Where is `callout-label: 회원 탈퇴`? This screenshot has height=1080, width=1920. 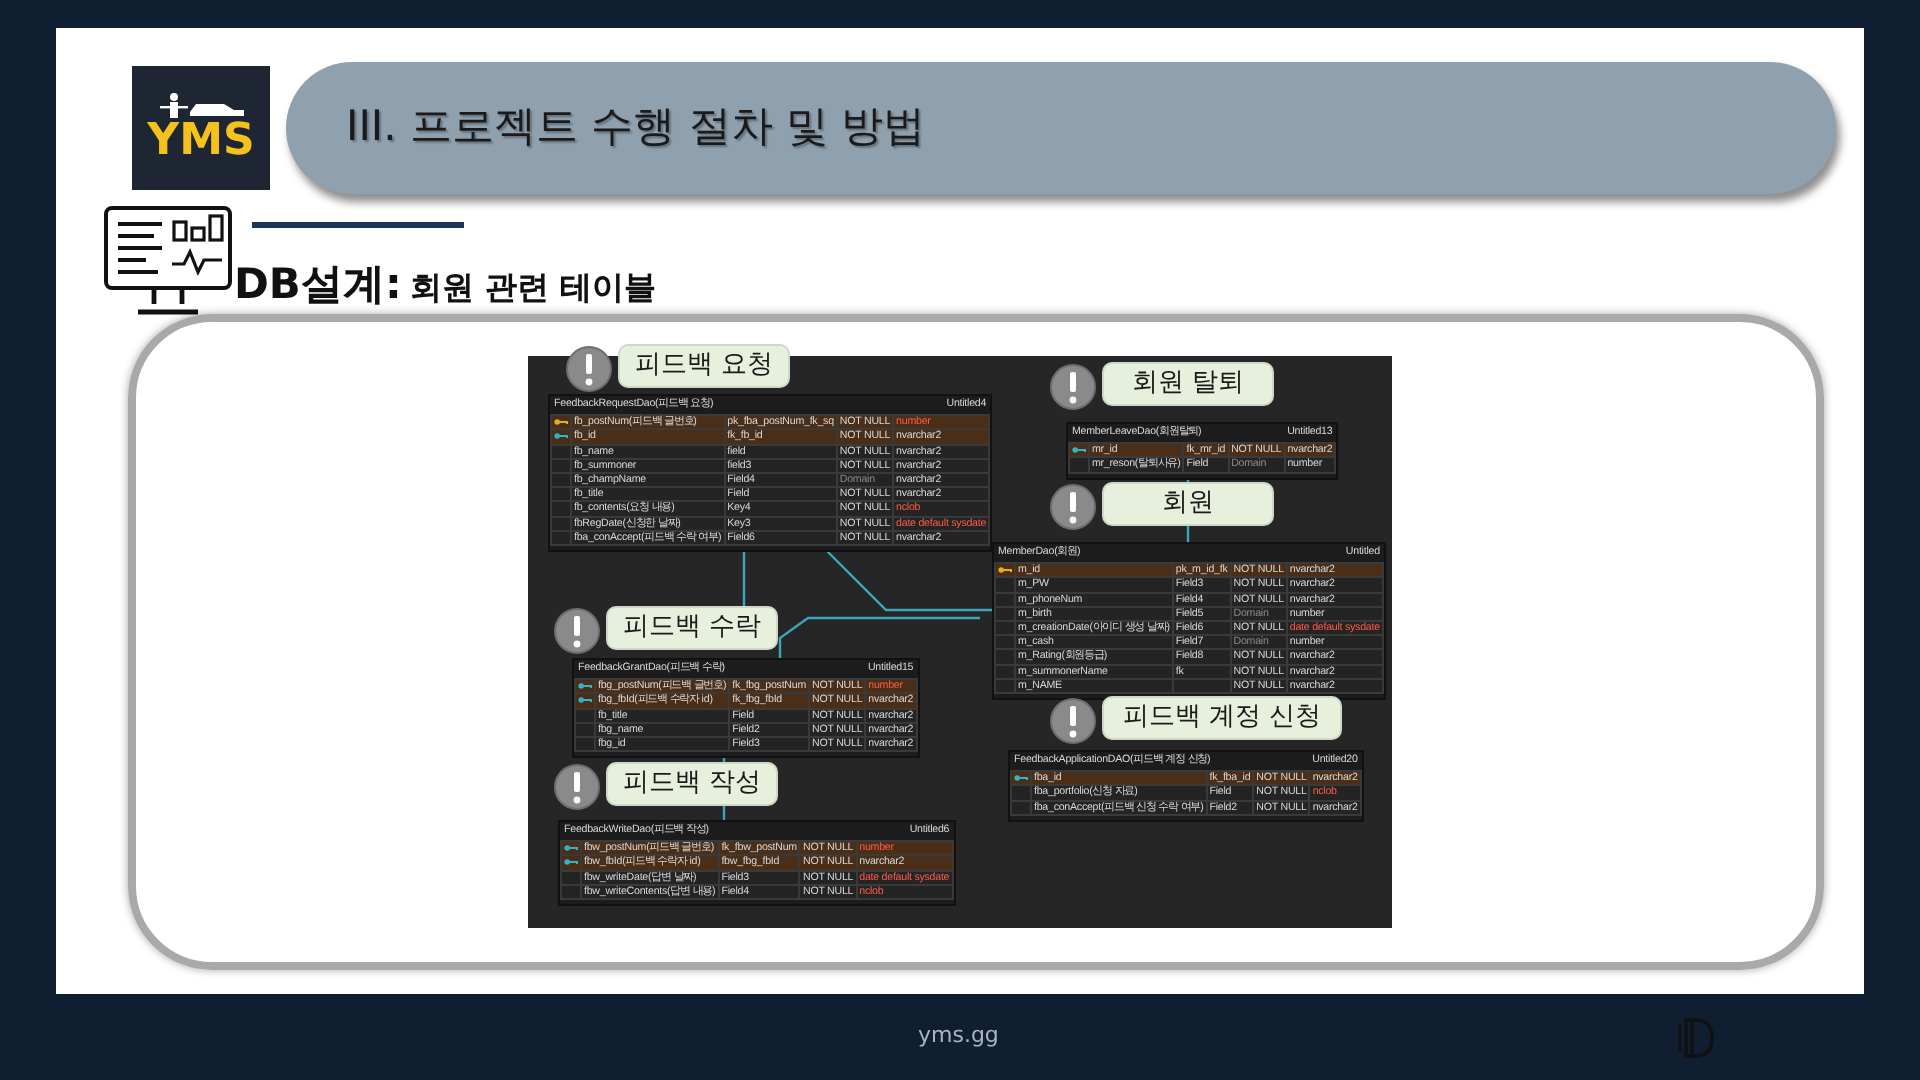 callout-label: 회원 탈퇴 is located at coordinates (1188, 384).